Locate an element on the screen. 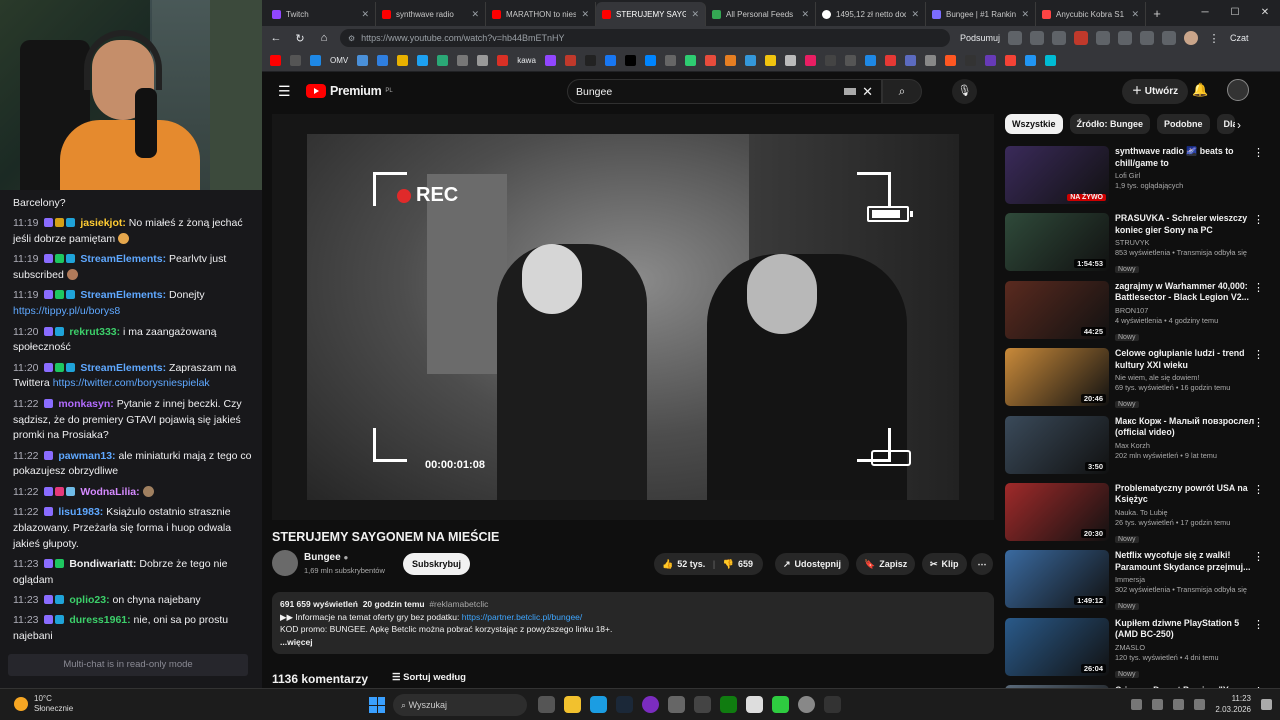  show-more-button: ...więcej is located at coordinates (296, 642).